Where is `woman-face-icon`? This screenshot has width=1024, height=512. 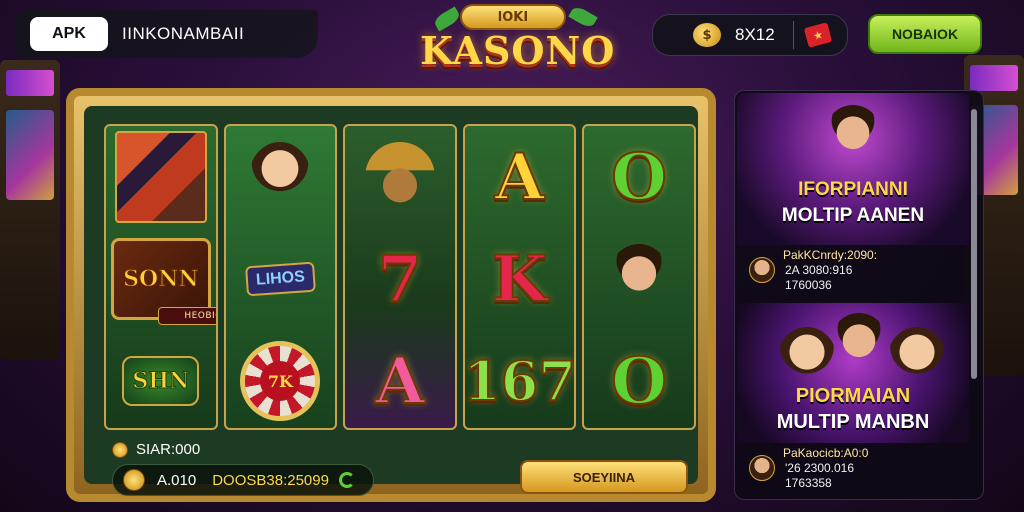
woman-face-icon is located at coordinates (280, 177).